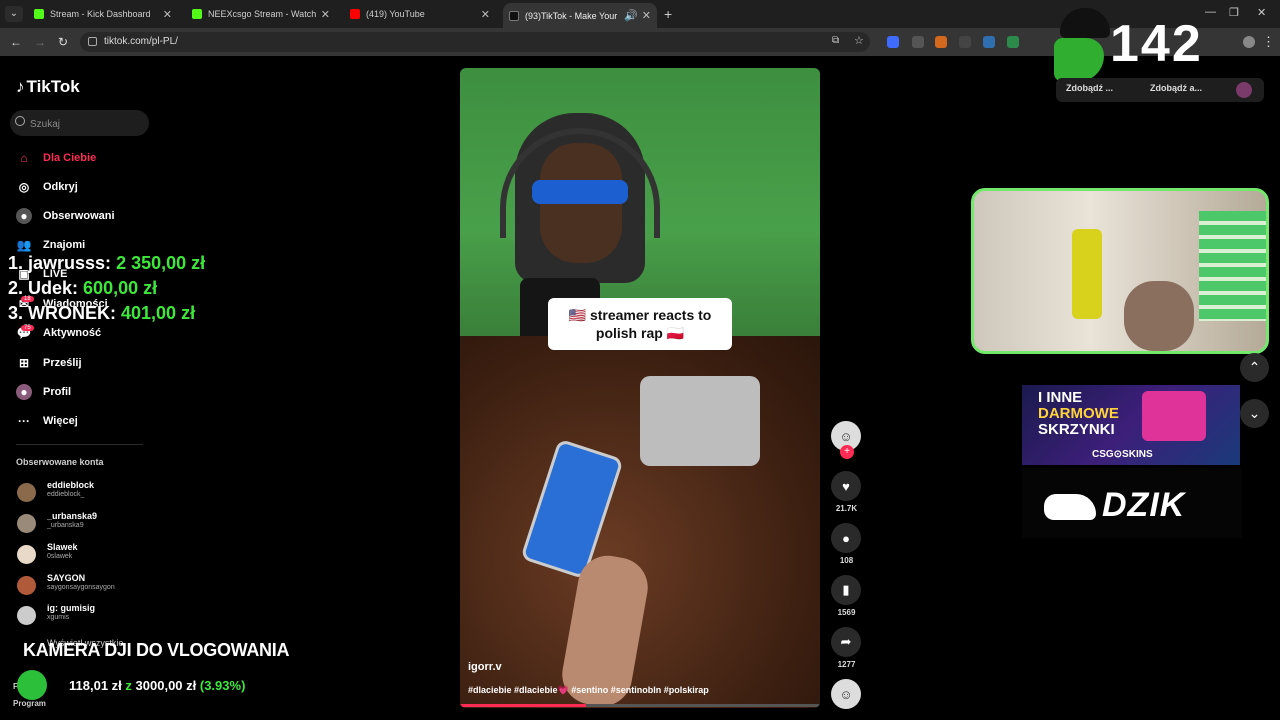  What do you see at coordinates (14, 14) in the screenshot?
I see `tab-search-chevron-icon: ⌄` at bounding box center [14, 14].